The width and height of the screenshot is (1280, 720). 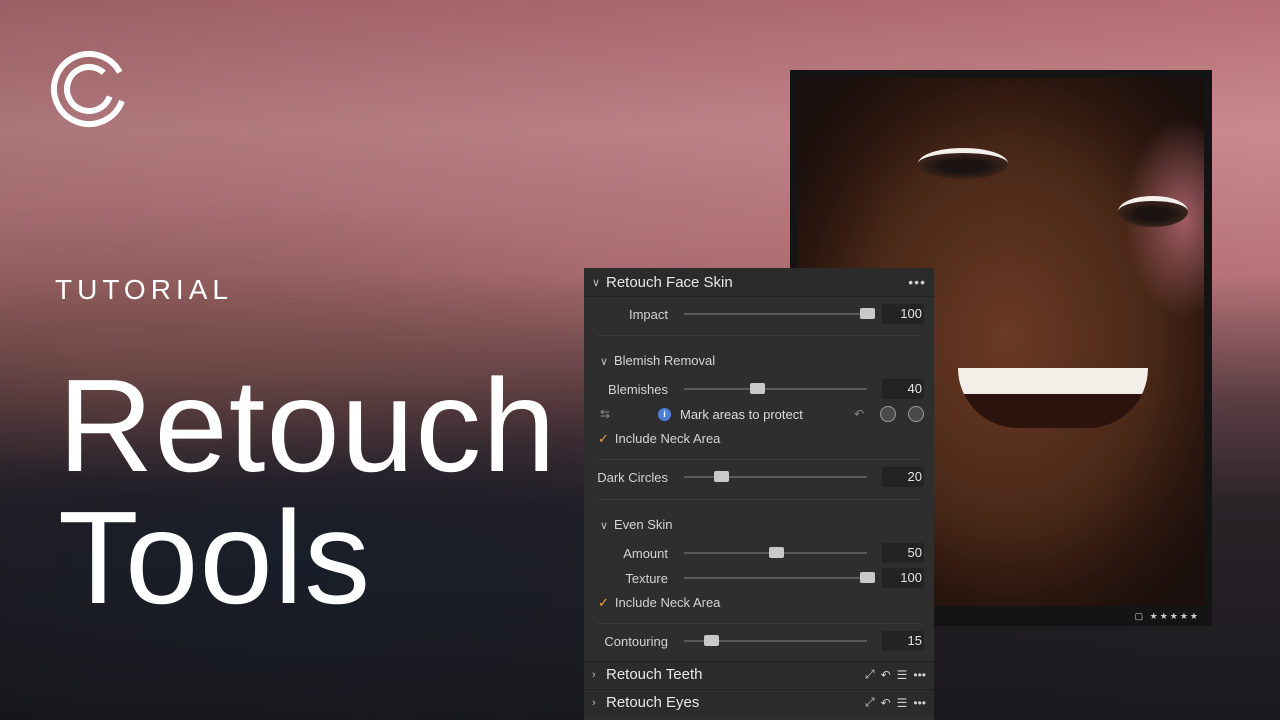 I want to click on amount-label: Amount, so click(x=645, y=553).